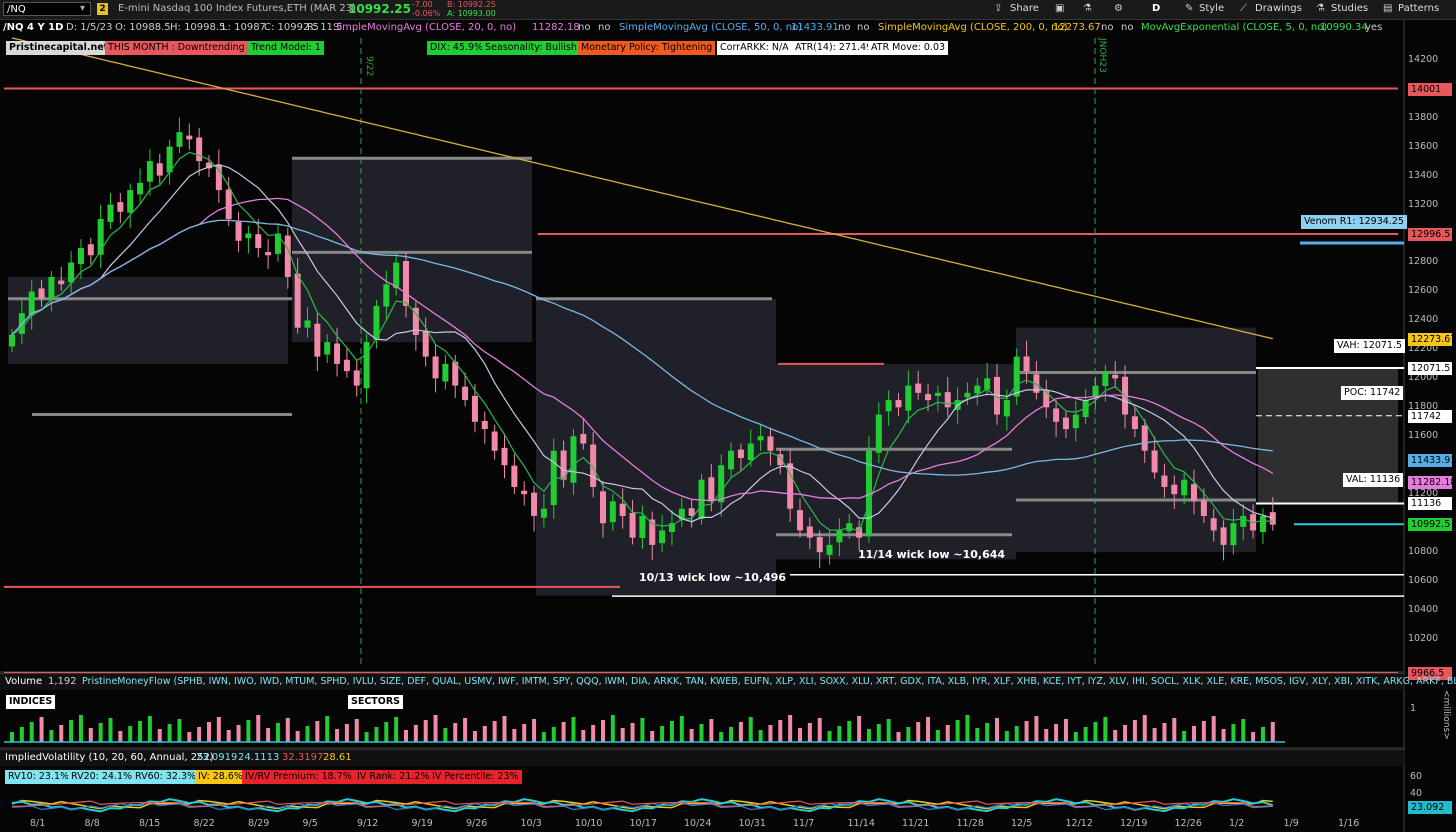  I want to click on dix-label: DIX: 45.9%, so click(457, 48).